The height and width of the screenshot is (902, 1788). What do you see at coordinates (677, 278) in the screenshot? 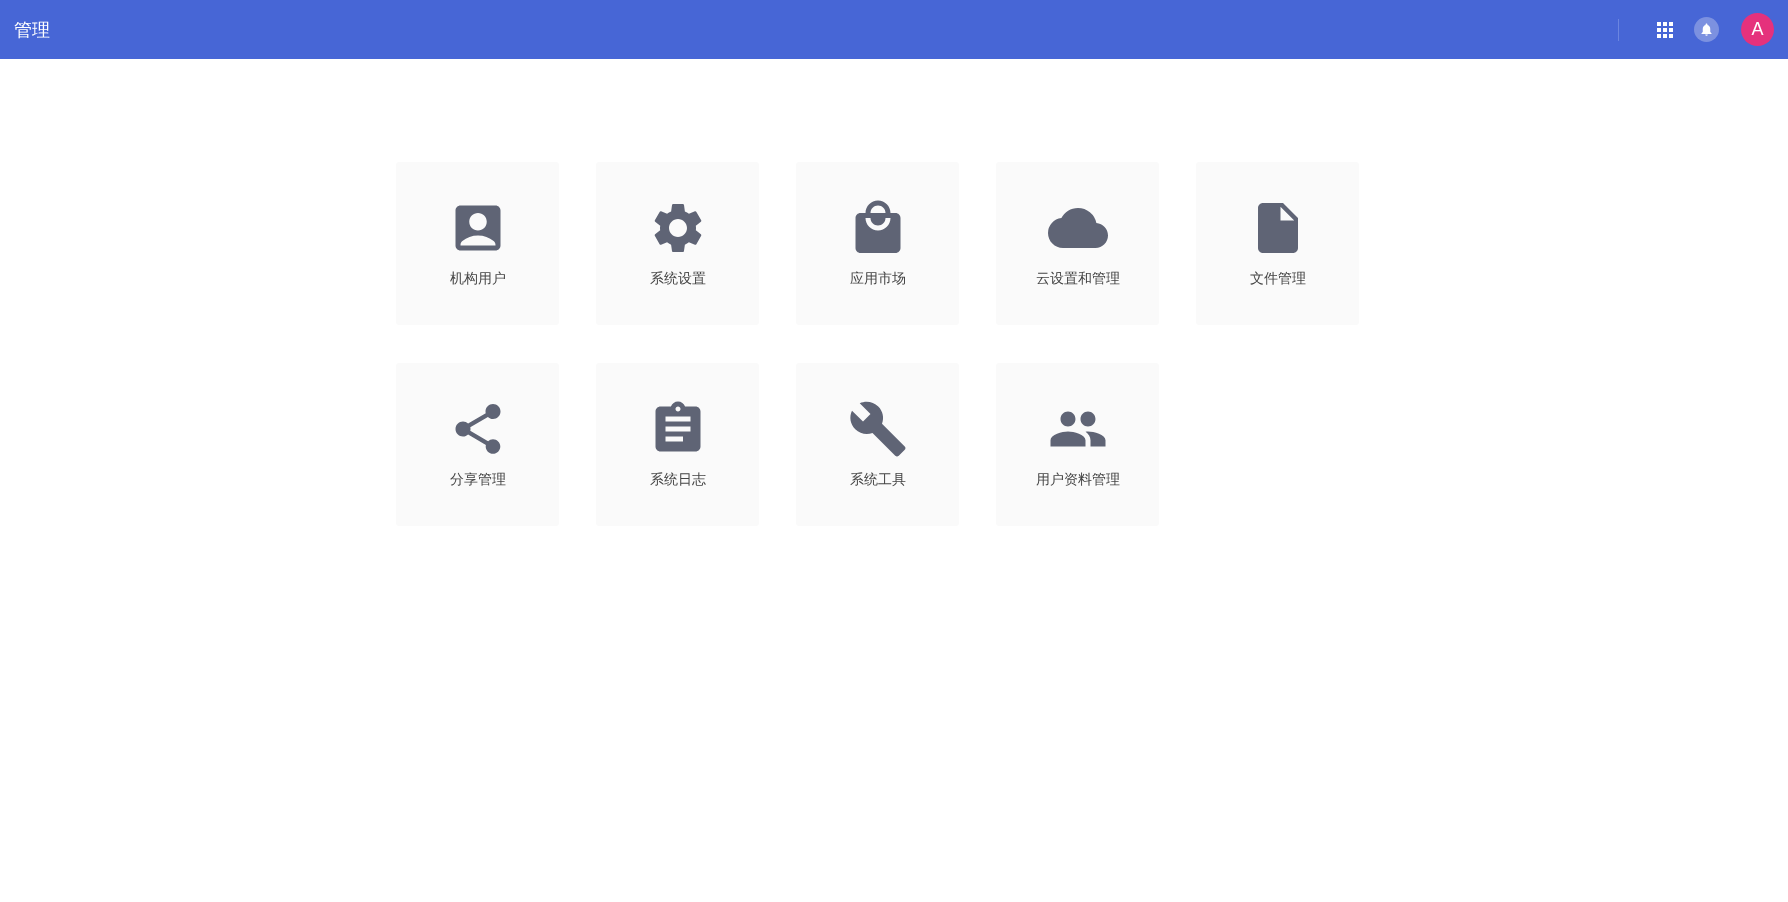
I see `tile-label: 系统设置` at bounding box center [677, 278].